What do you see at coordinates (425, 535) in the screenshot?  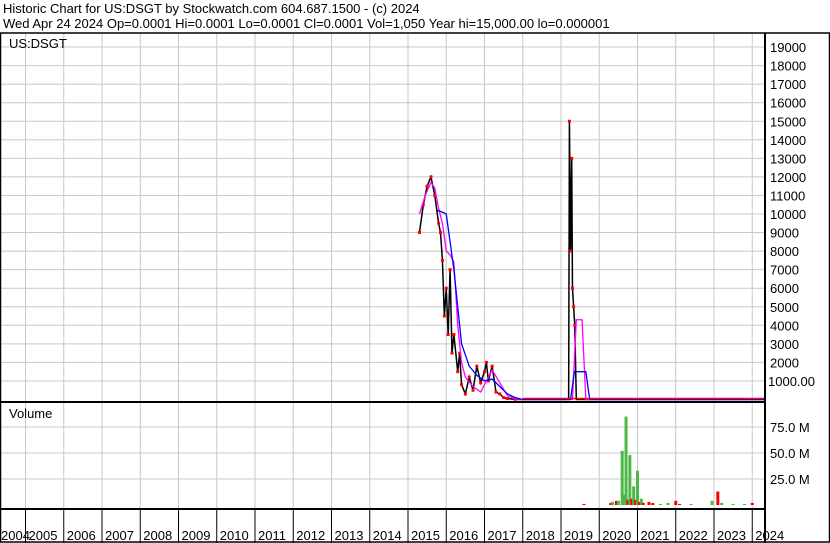 I see `x-tick-label: 2015` at bounding box center [425, 535].